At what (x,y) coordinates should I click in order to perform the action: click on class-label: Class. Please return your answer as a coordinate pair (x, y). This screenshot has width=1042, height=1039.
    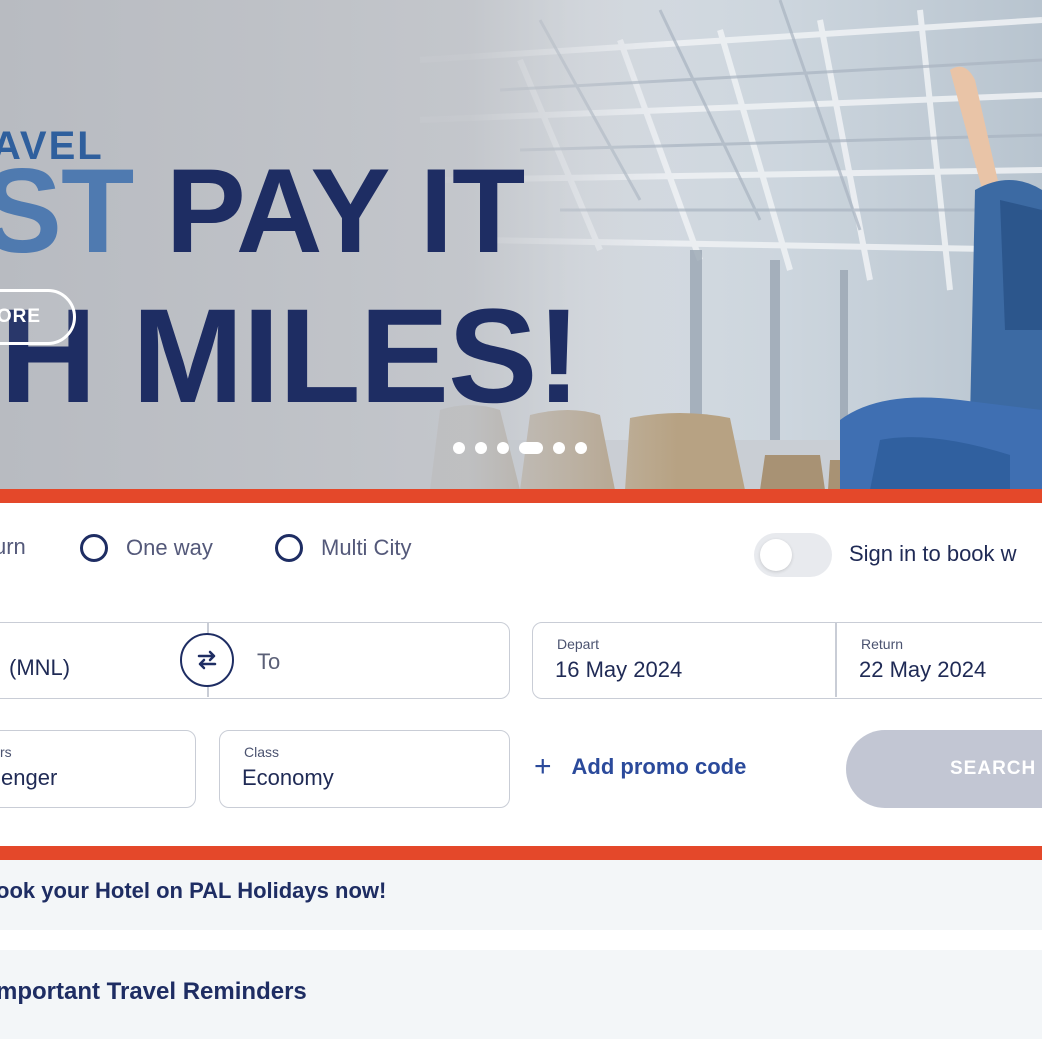
    Looking at the image, I should click on (262, 752).